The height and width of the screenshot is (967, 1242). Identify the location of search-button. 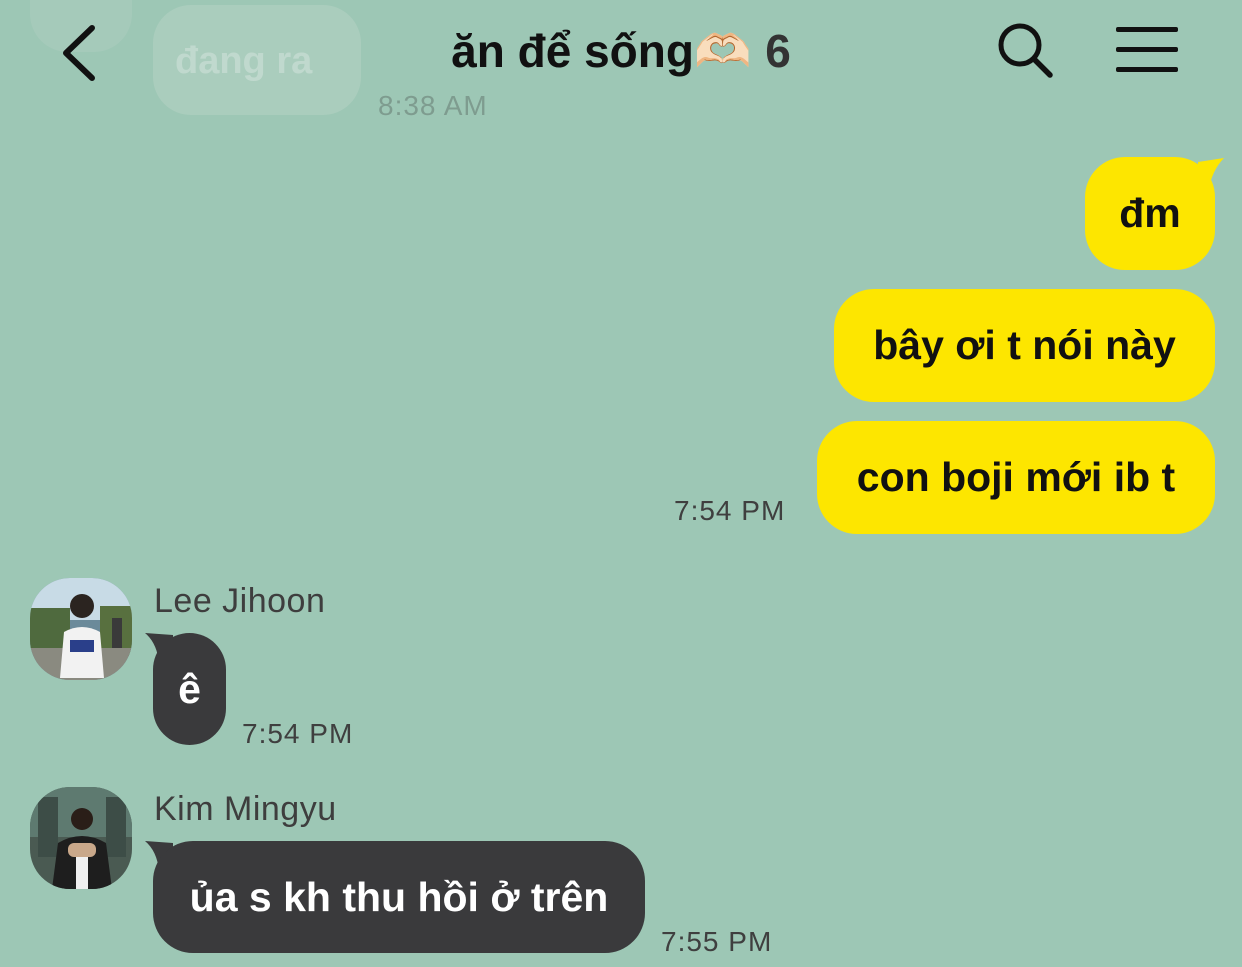
(1026, 51).